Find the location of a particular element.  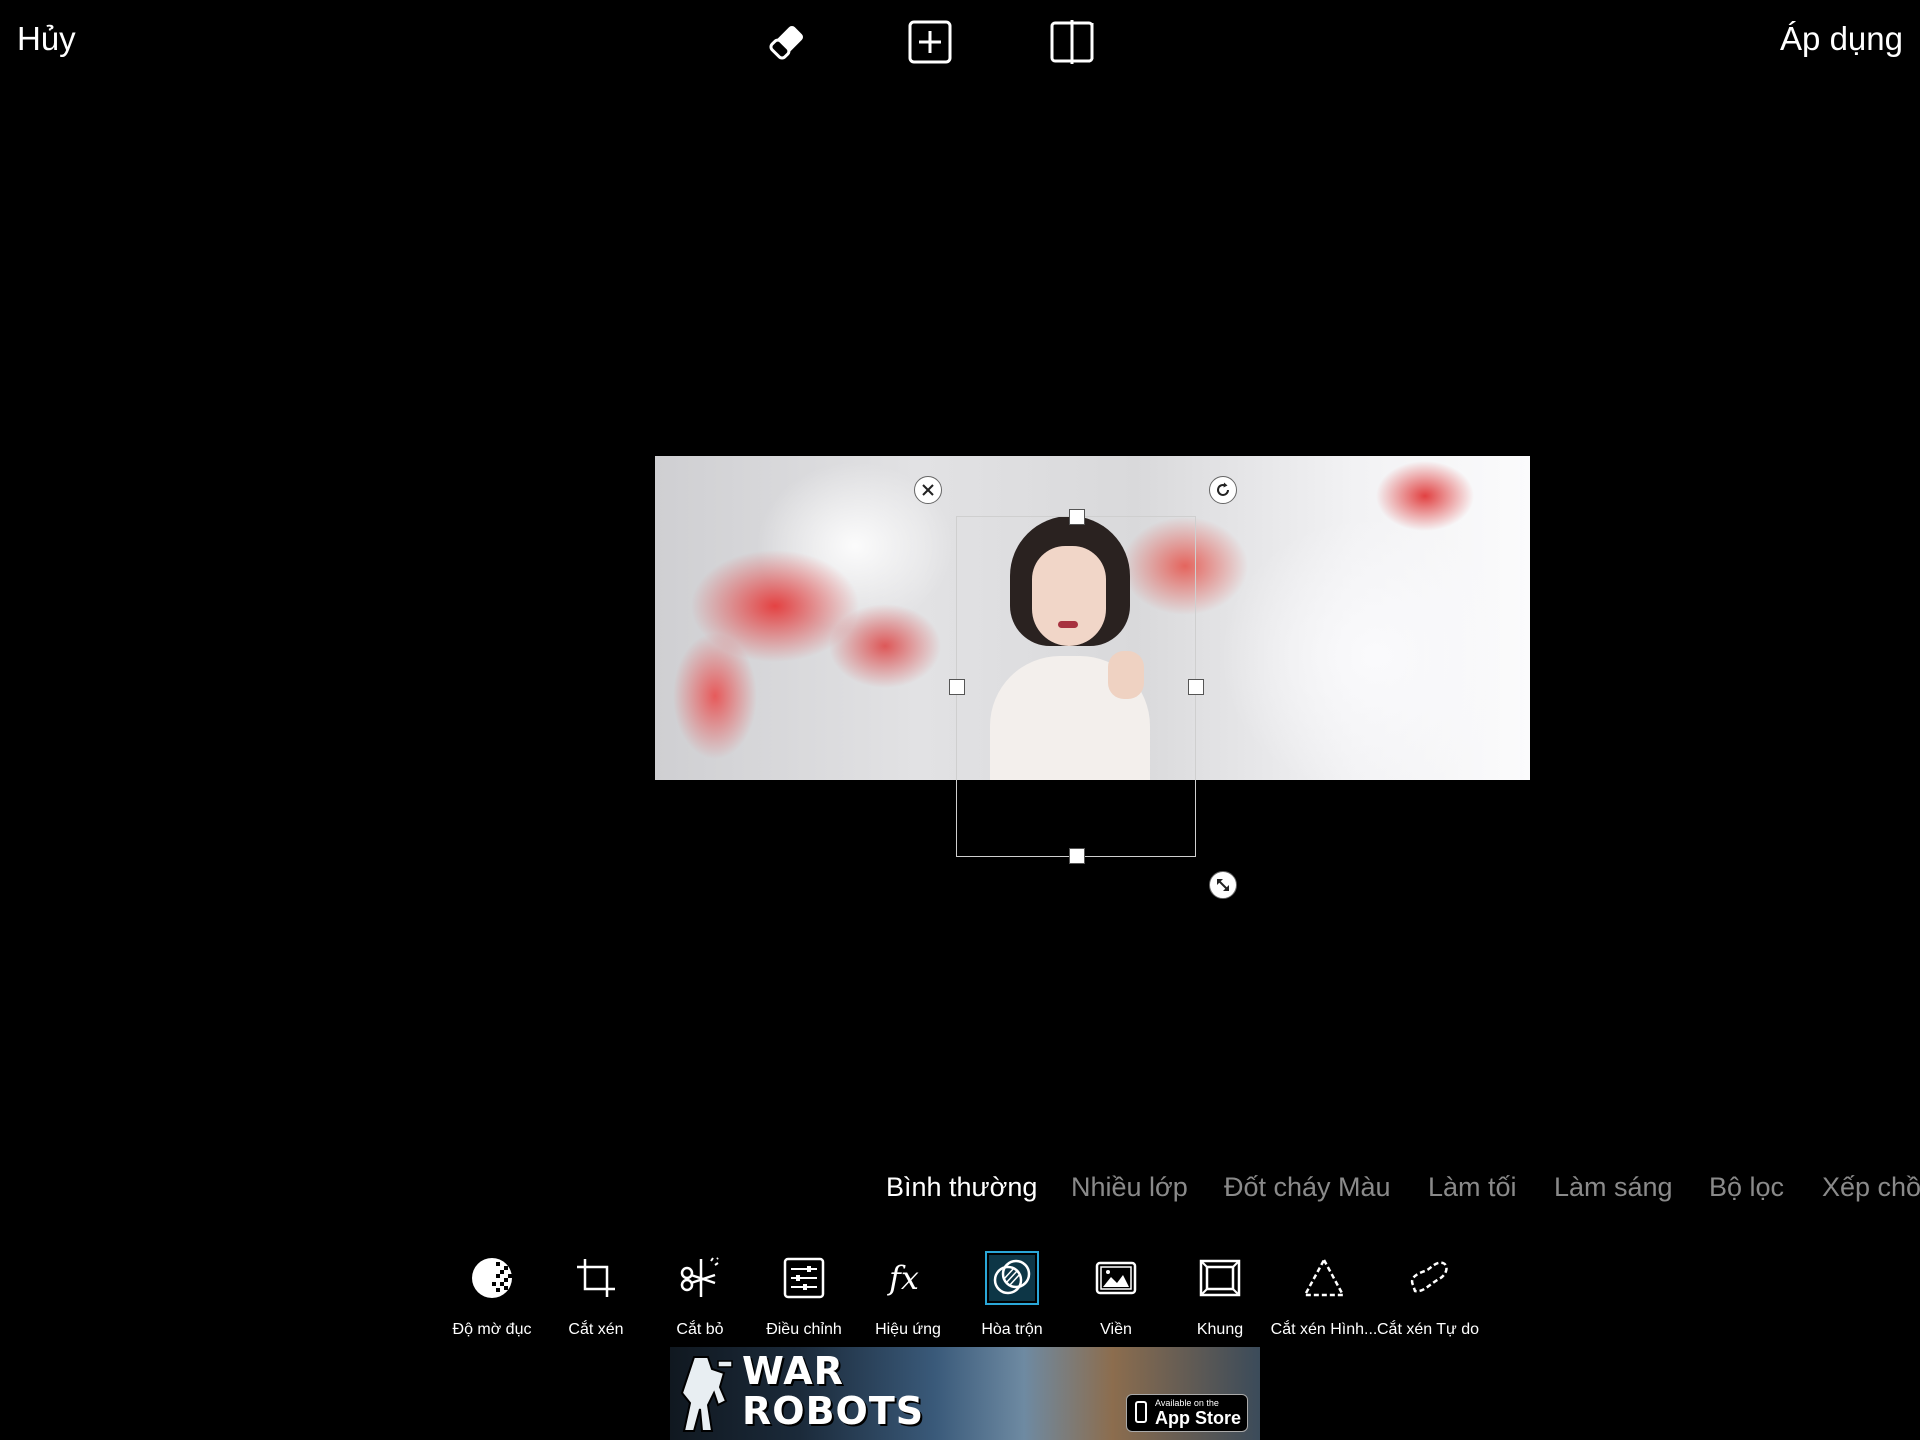

cutout-icon is located at coordinates (699, 1277).